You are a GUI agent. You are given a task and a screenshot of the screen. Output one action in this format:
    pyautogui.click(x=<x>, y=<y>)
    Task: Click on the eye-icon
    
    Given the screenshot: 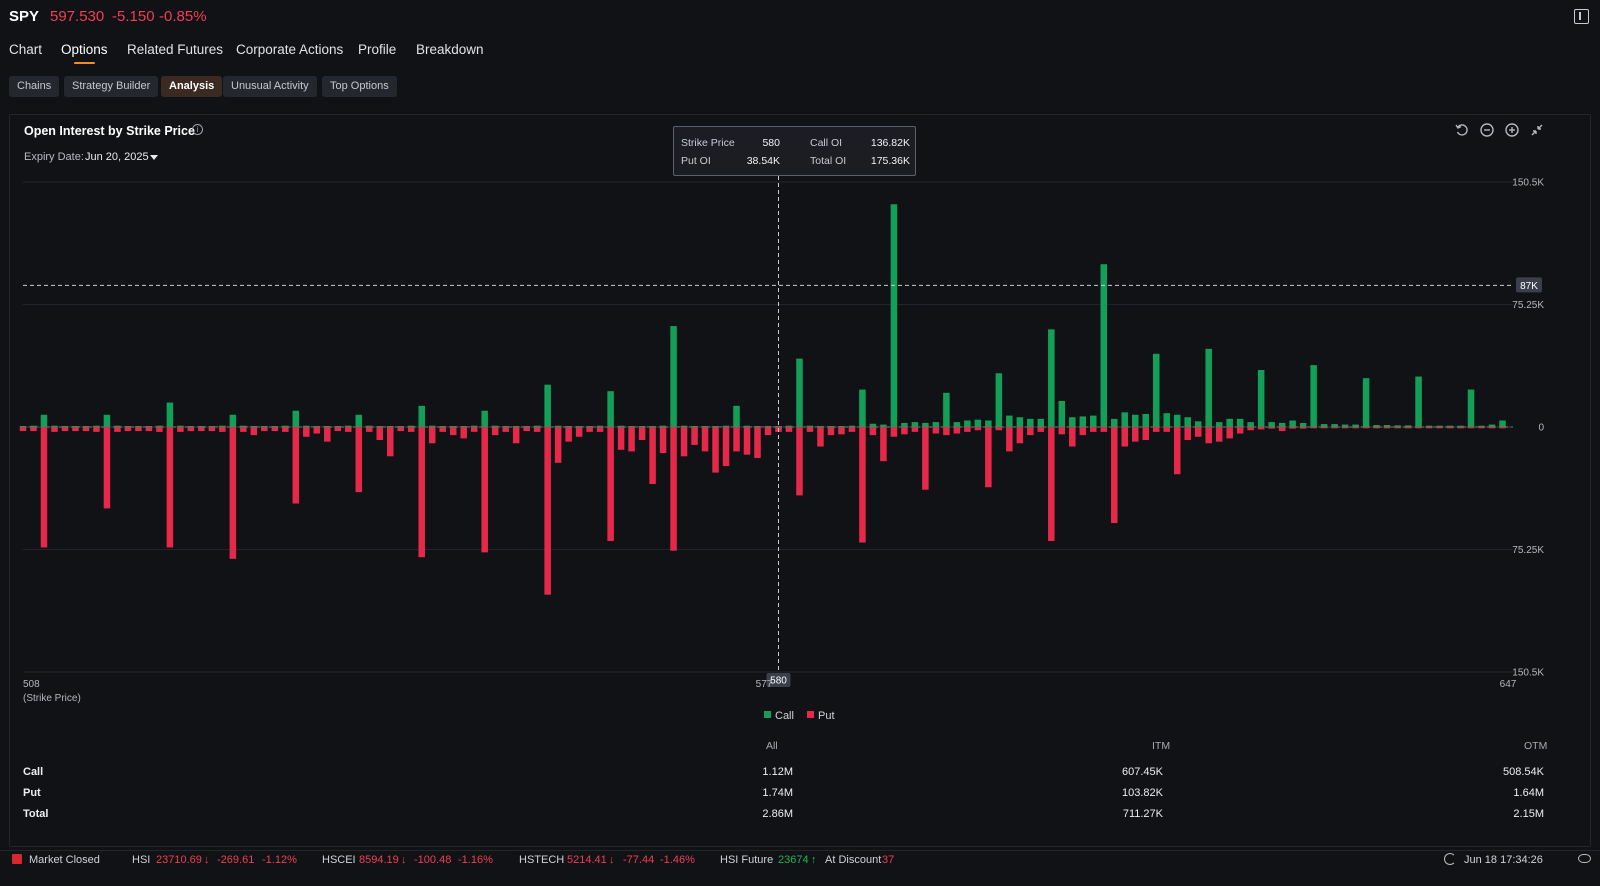 What is the action you would take?
    pyautogui.click(x=1584, y=858)
    